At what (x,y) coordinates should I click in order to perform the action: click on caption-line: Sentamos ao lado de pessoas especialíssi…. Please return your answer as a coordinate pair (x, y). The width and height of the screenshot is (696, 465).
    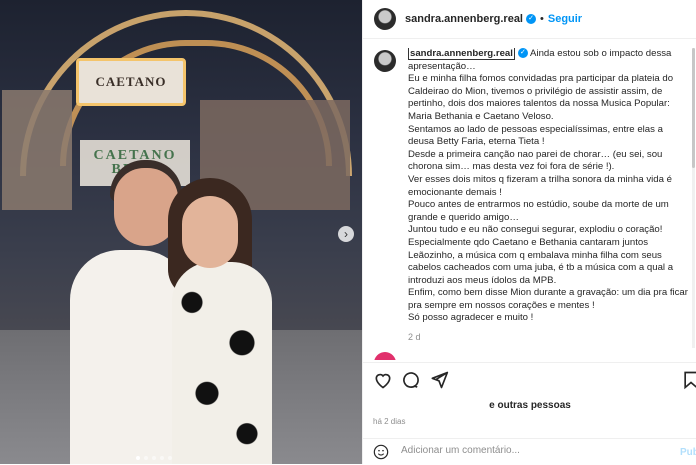
    Looking at the image, I should click on (535, 135).